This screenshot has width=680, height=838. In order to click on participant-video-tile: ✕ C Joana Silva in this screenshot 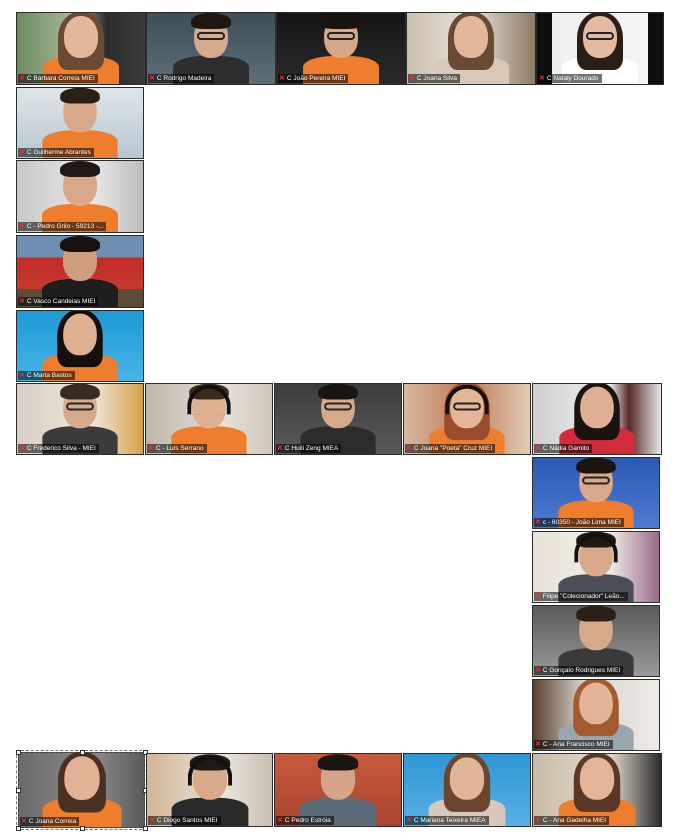, I will do `click(471, 48)`.